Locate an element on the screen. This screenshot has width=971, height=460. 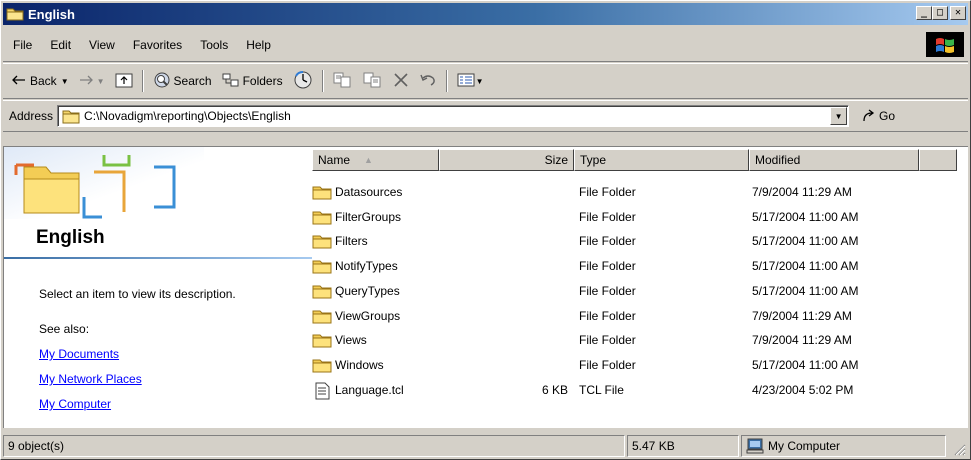
undo-icon is located at coordinates (428, 81).